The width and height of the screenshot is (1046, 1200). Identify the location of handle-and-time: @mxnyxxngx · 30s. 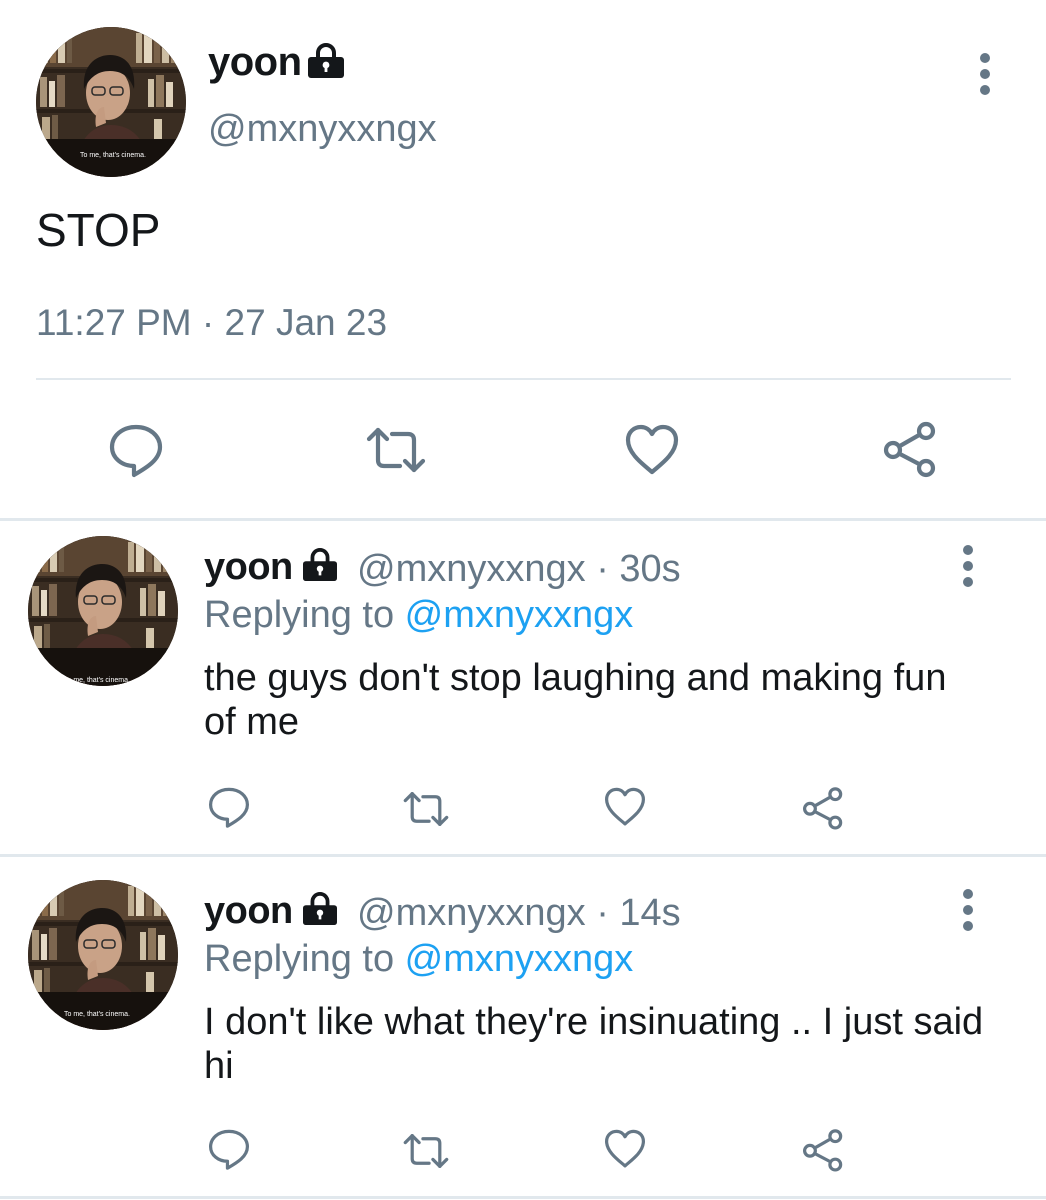
(519, 569).